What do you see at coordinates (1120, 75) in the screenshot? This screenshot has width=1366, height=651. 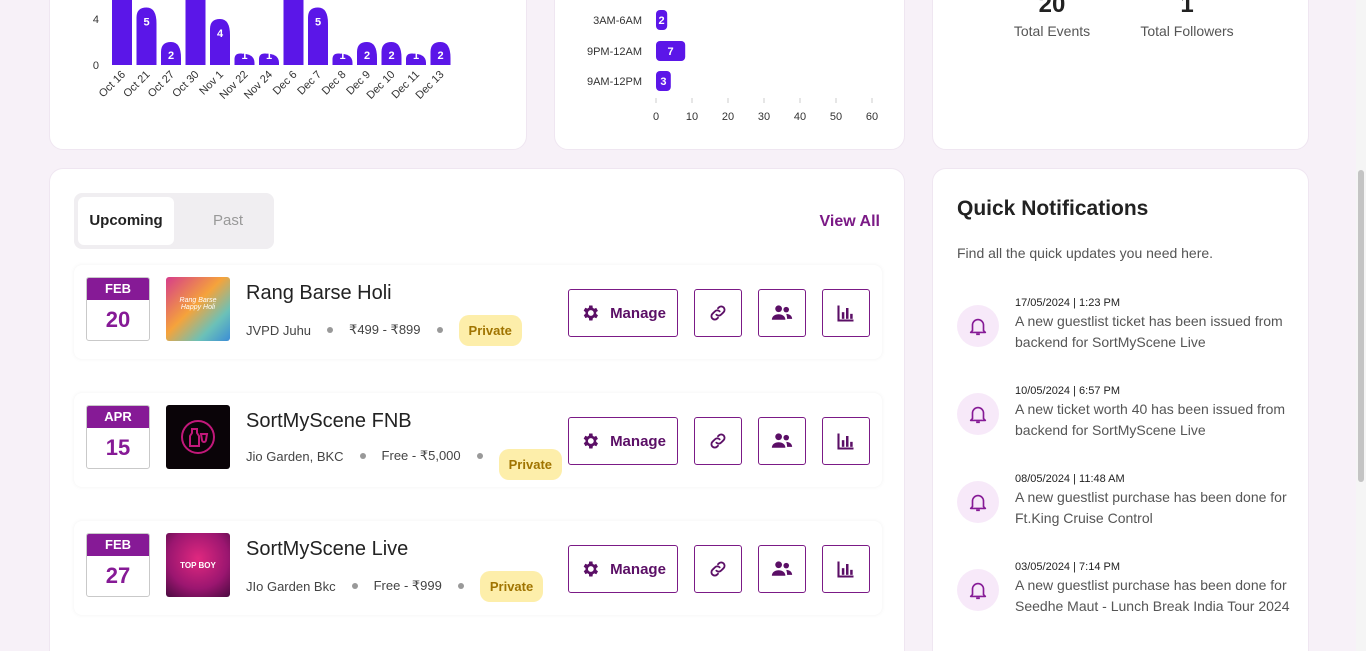 I see `stats-card: 20 Total Events 1 Total Followers` at bounding box center [1120, 75].